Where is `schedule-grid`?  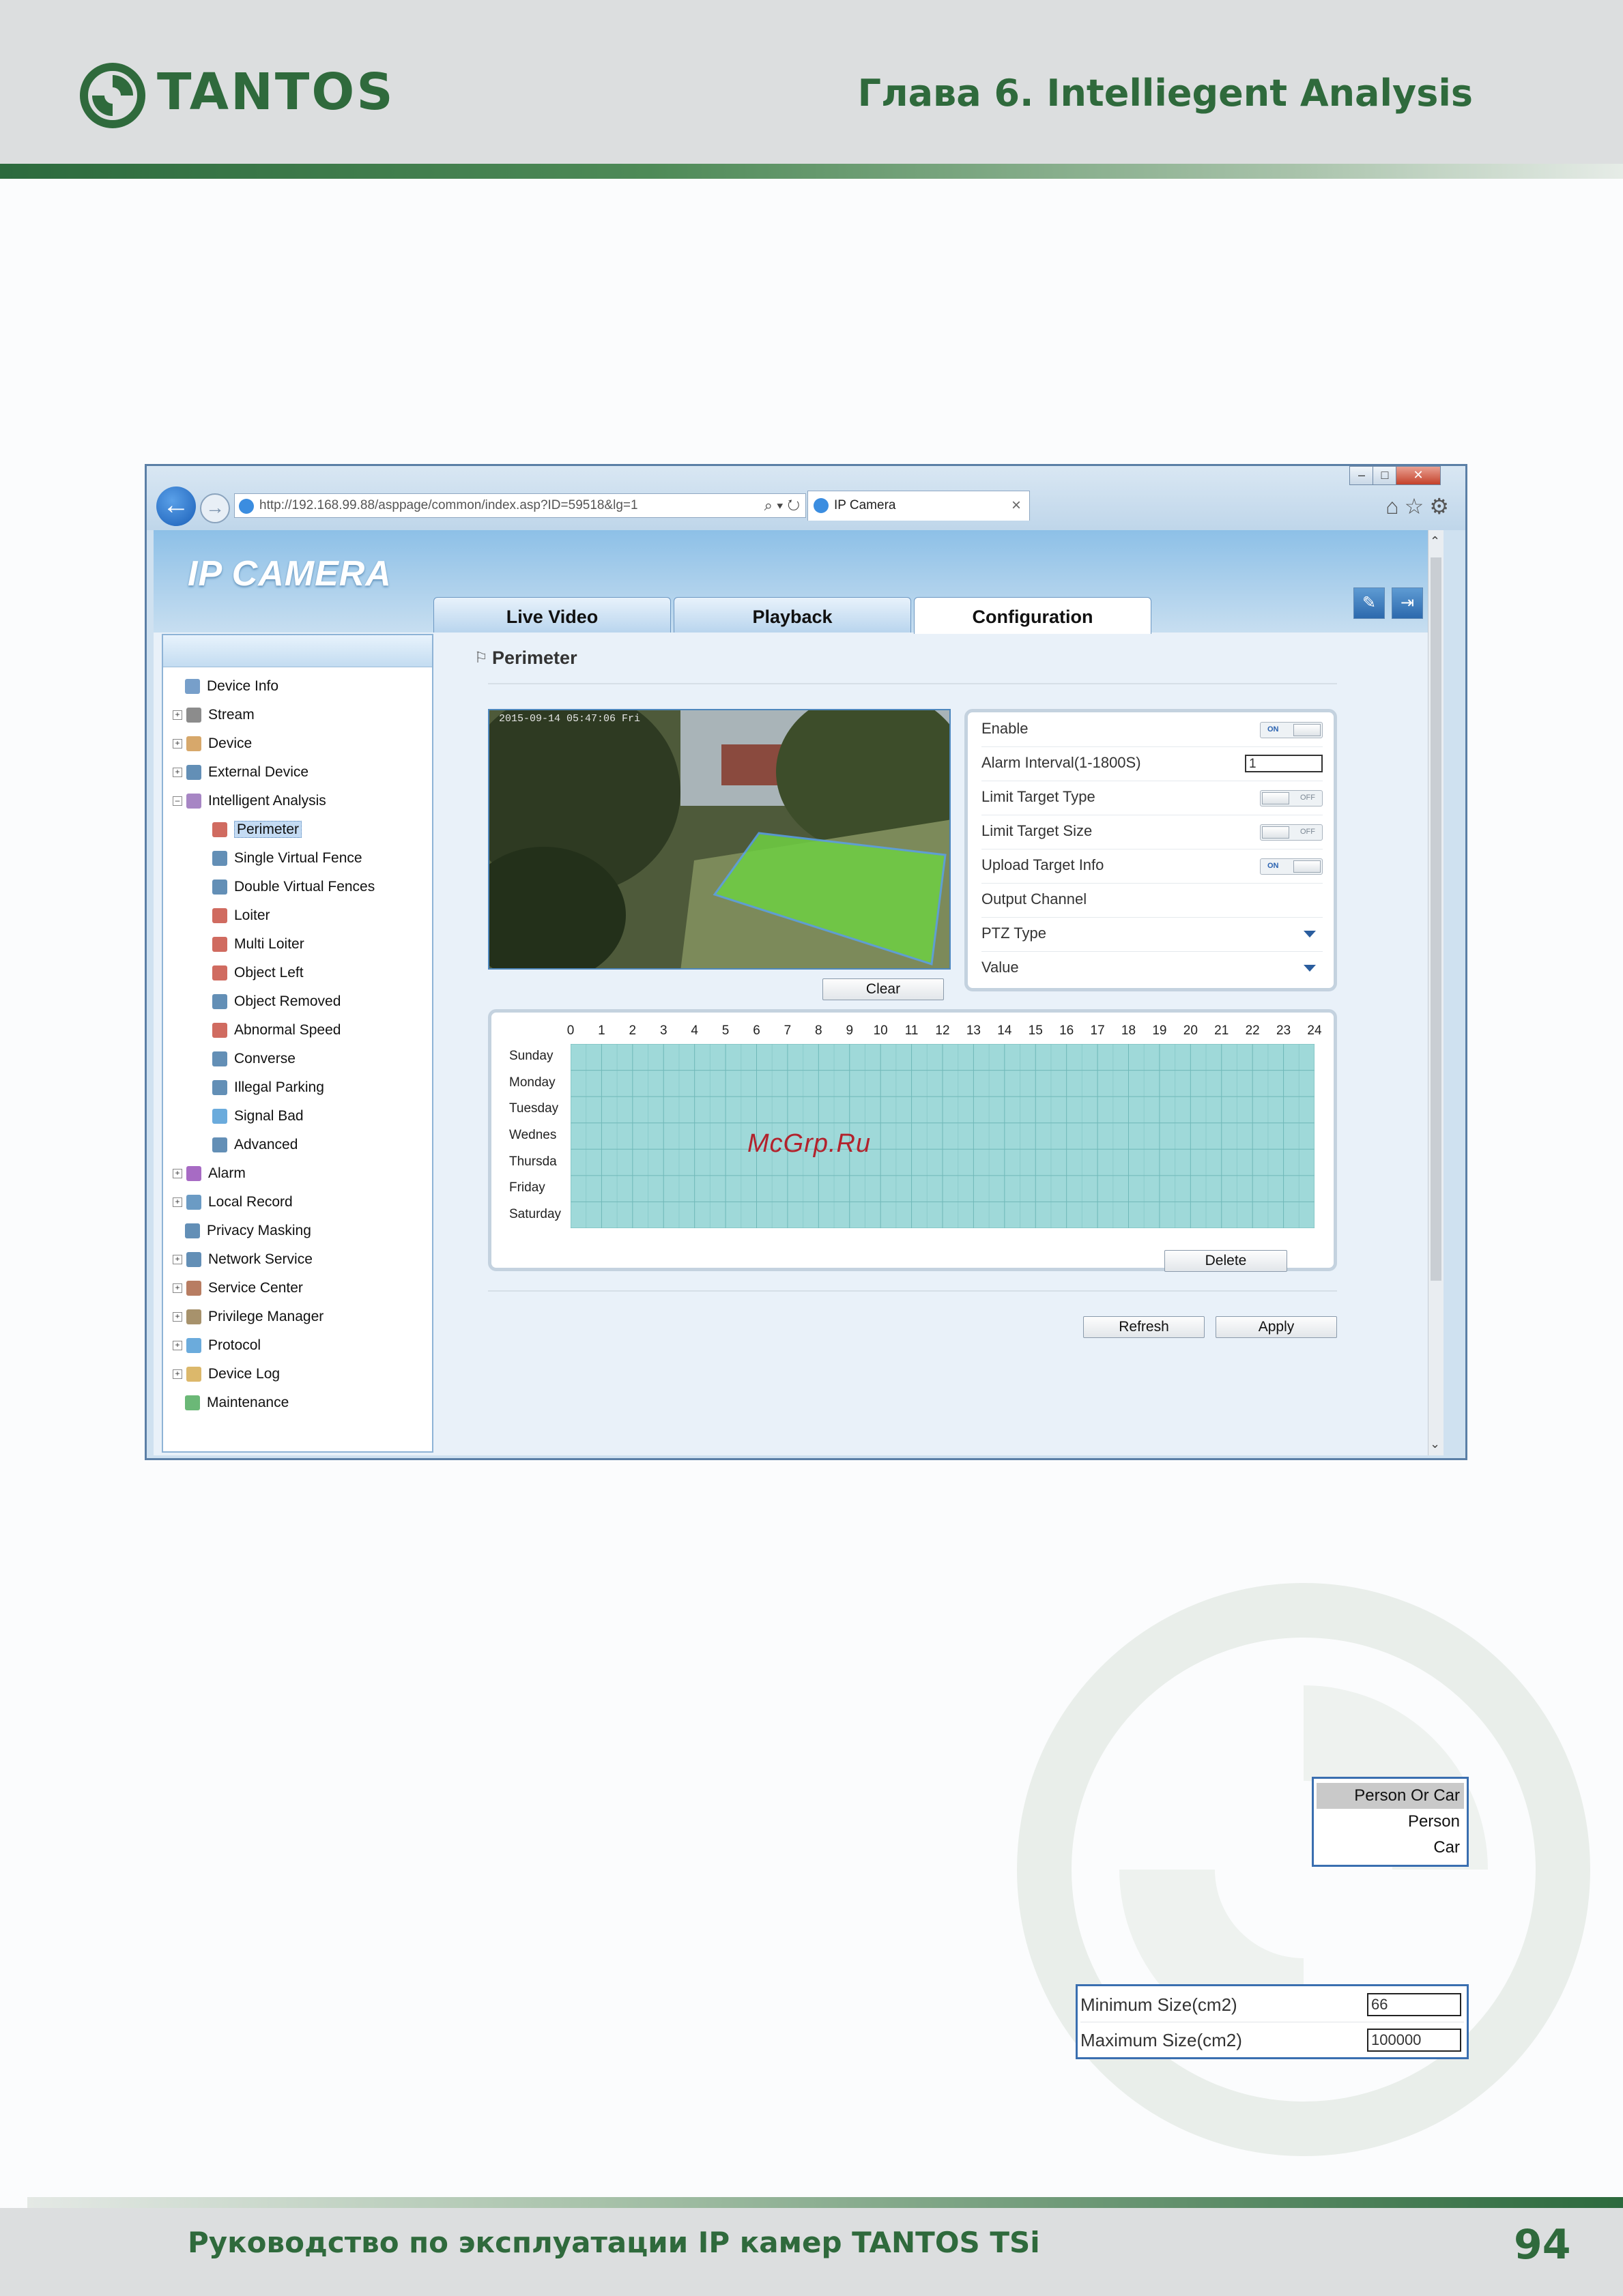
schedule-grid is located at coordinates (943, 1136).